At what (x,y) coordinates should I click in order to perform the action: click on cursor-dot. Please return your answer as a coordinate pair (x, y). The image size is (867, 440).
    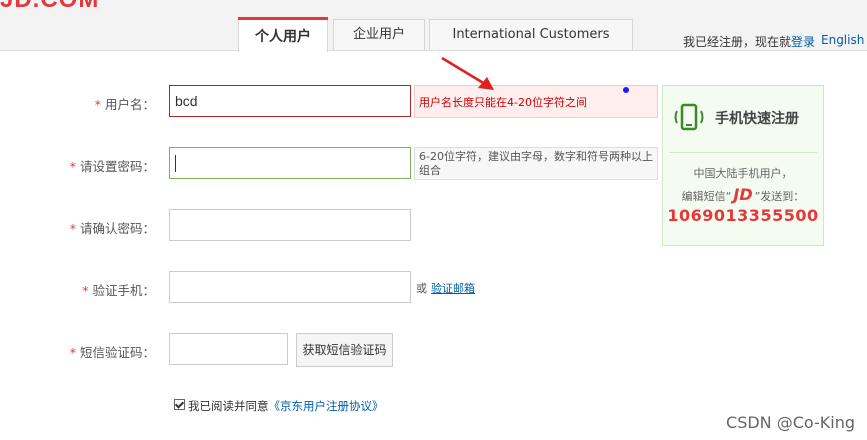
    Looking at the image, I should click on (626, 90).